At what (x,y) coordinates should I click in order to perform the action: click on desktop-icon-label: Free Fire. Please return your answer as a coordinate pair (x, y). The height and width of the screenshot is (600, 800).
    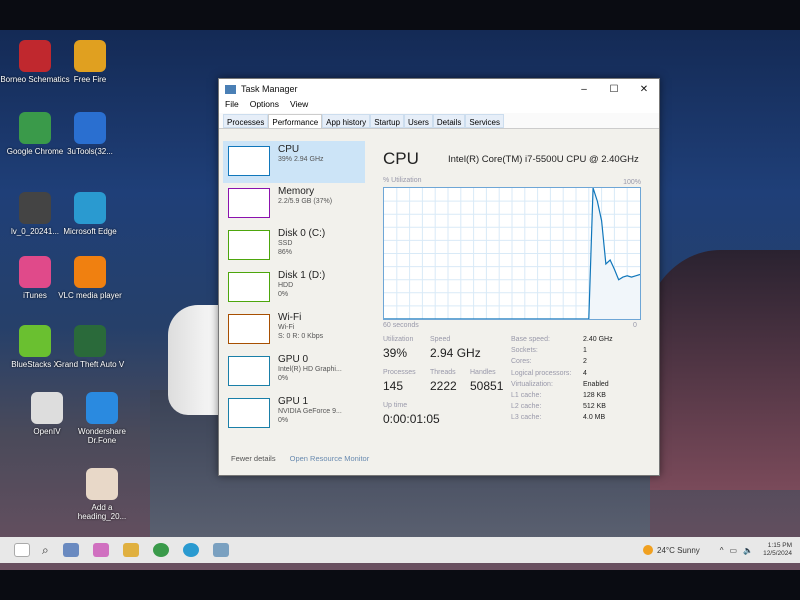
    Looking at the image, I should click on (90, 79).